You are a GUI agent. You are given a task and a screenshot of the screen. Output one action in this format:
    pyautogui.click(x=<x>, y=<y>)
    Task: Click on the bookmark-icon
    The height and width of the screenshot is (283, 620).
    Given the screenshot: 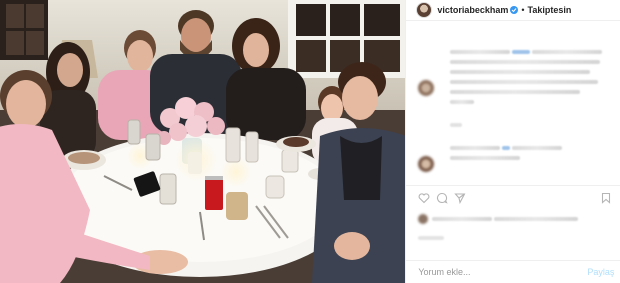 What is the action you would take?
    pyautogui.click(x=606, y=198)
    